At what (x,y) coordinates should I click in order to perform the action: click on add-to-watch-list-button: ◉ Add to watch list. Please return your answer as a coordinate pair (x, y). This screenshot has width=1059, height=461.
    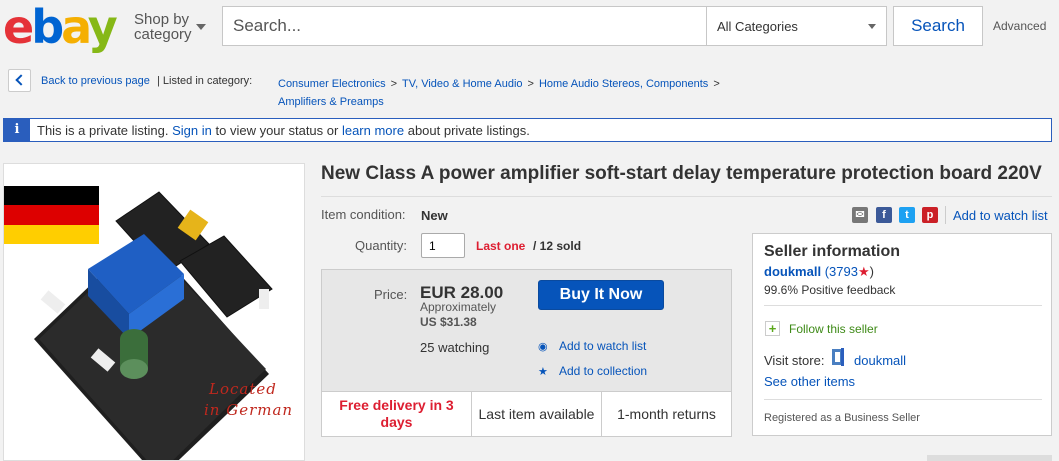
    Looking at the image, I should click on (592, 346).